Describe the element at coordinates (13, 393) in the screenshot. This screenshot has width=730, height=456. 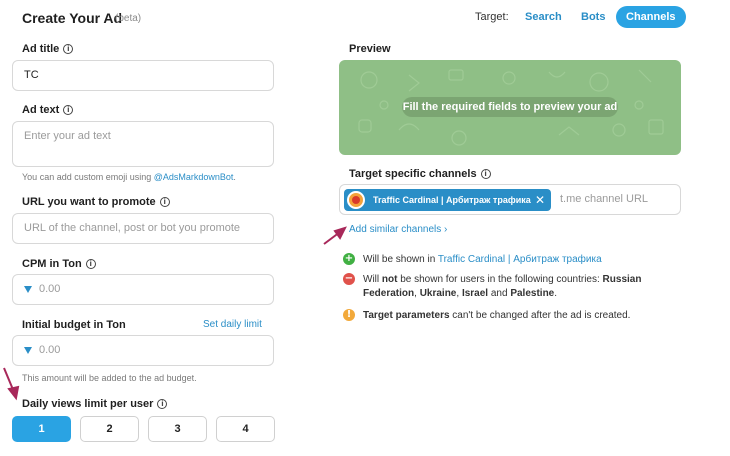
I see `arrow-head-left` at that location.